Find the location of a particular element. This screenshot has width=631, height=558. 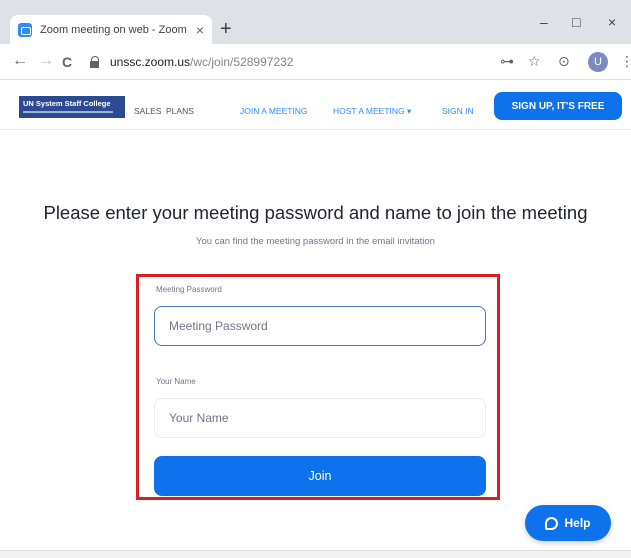

nav-host-meeting-link: HOST A MEETING ▾ is located at coordinates (372, 111).